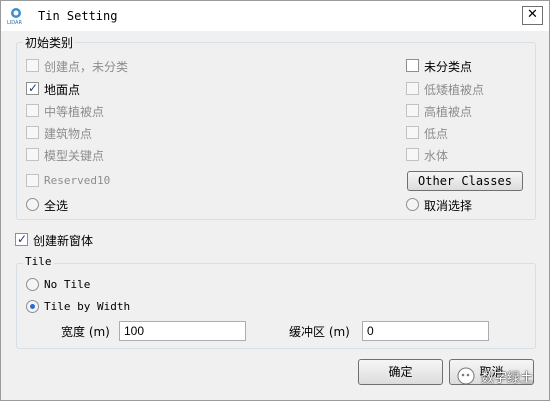 Image resolution: width=550 pixels, height=401 pixels. Describe the element at coordinates (436, 156) in the screenshot. I see `label-water: 水体` at that location.